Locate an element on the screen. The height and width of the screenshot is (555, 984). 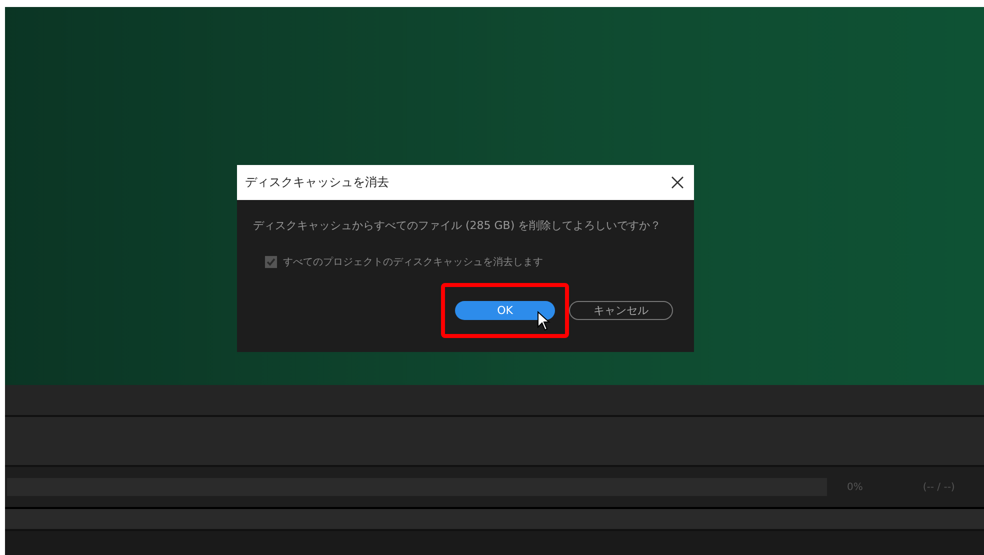
progress-count: (-- / --) is located at coordinates (938, 487).